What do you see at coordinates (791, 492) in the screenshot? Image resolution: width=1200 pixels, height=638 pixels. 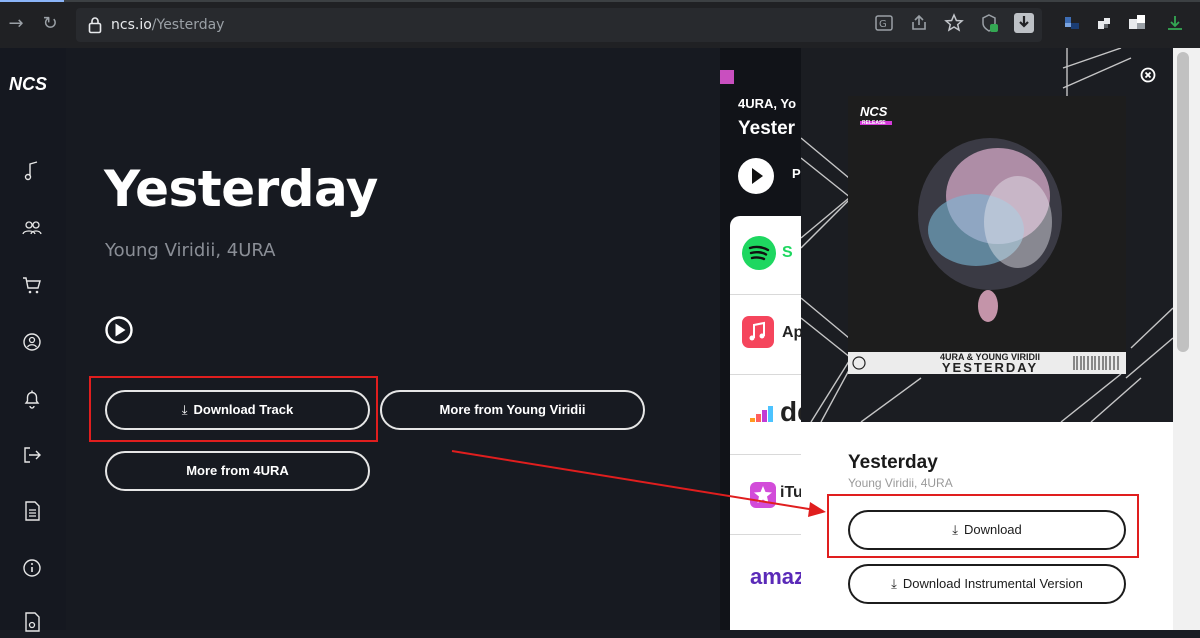 I see `service-itunes-text: iTu` at bounding box center [791, 492].